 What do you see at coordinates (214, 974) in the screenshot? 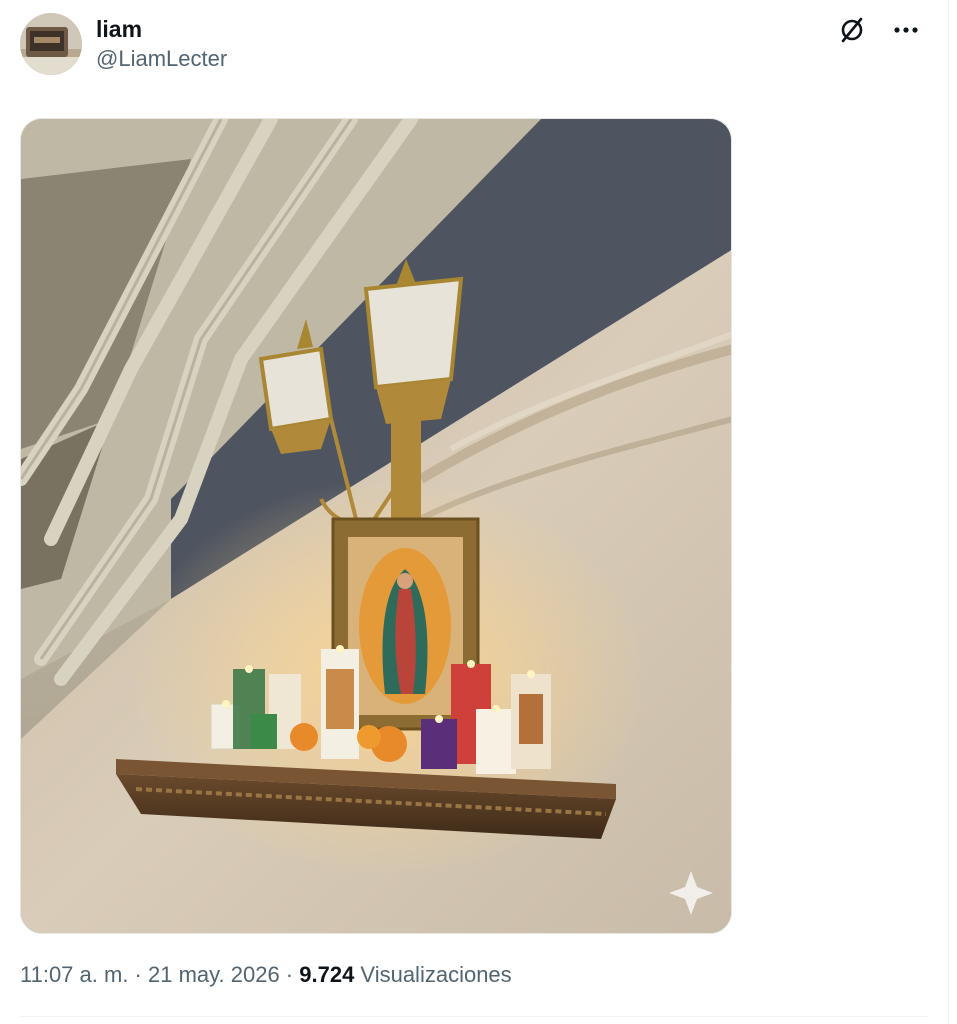
I see `post-date: 21 may. 2026` at bounding box center [214, 974].